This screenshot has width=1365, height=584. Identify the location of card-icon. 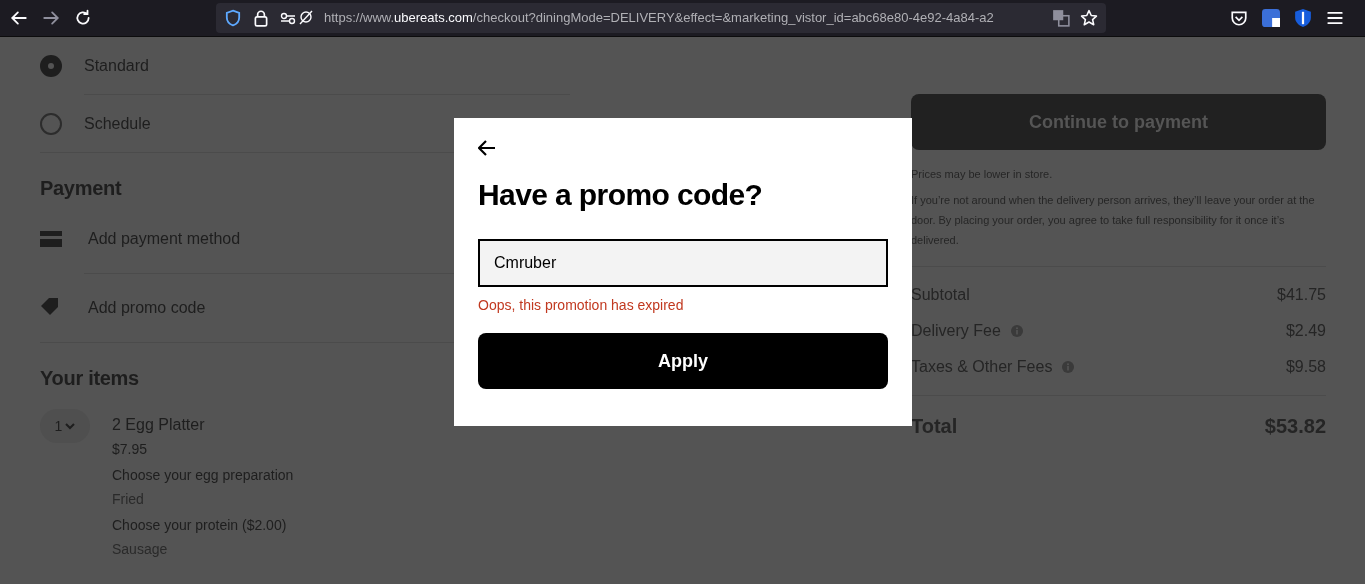
(51, 239).